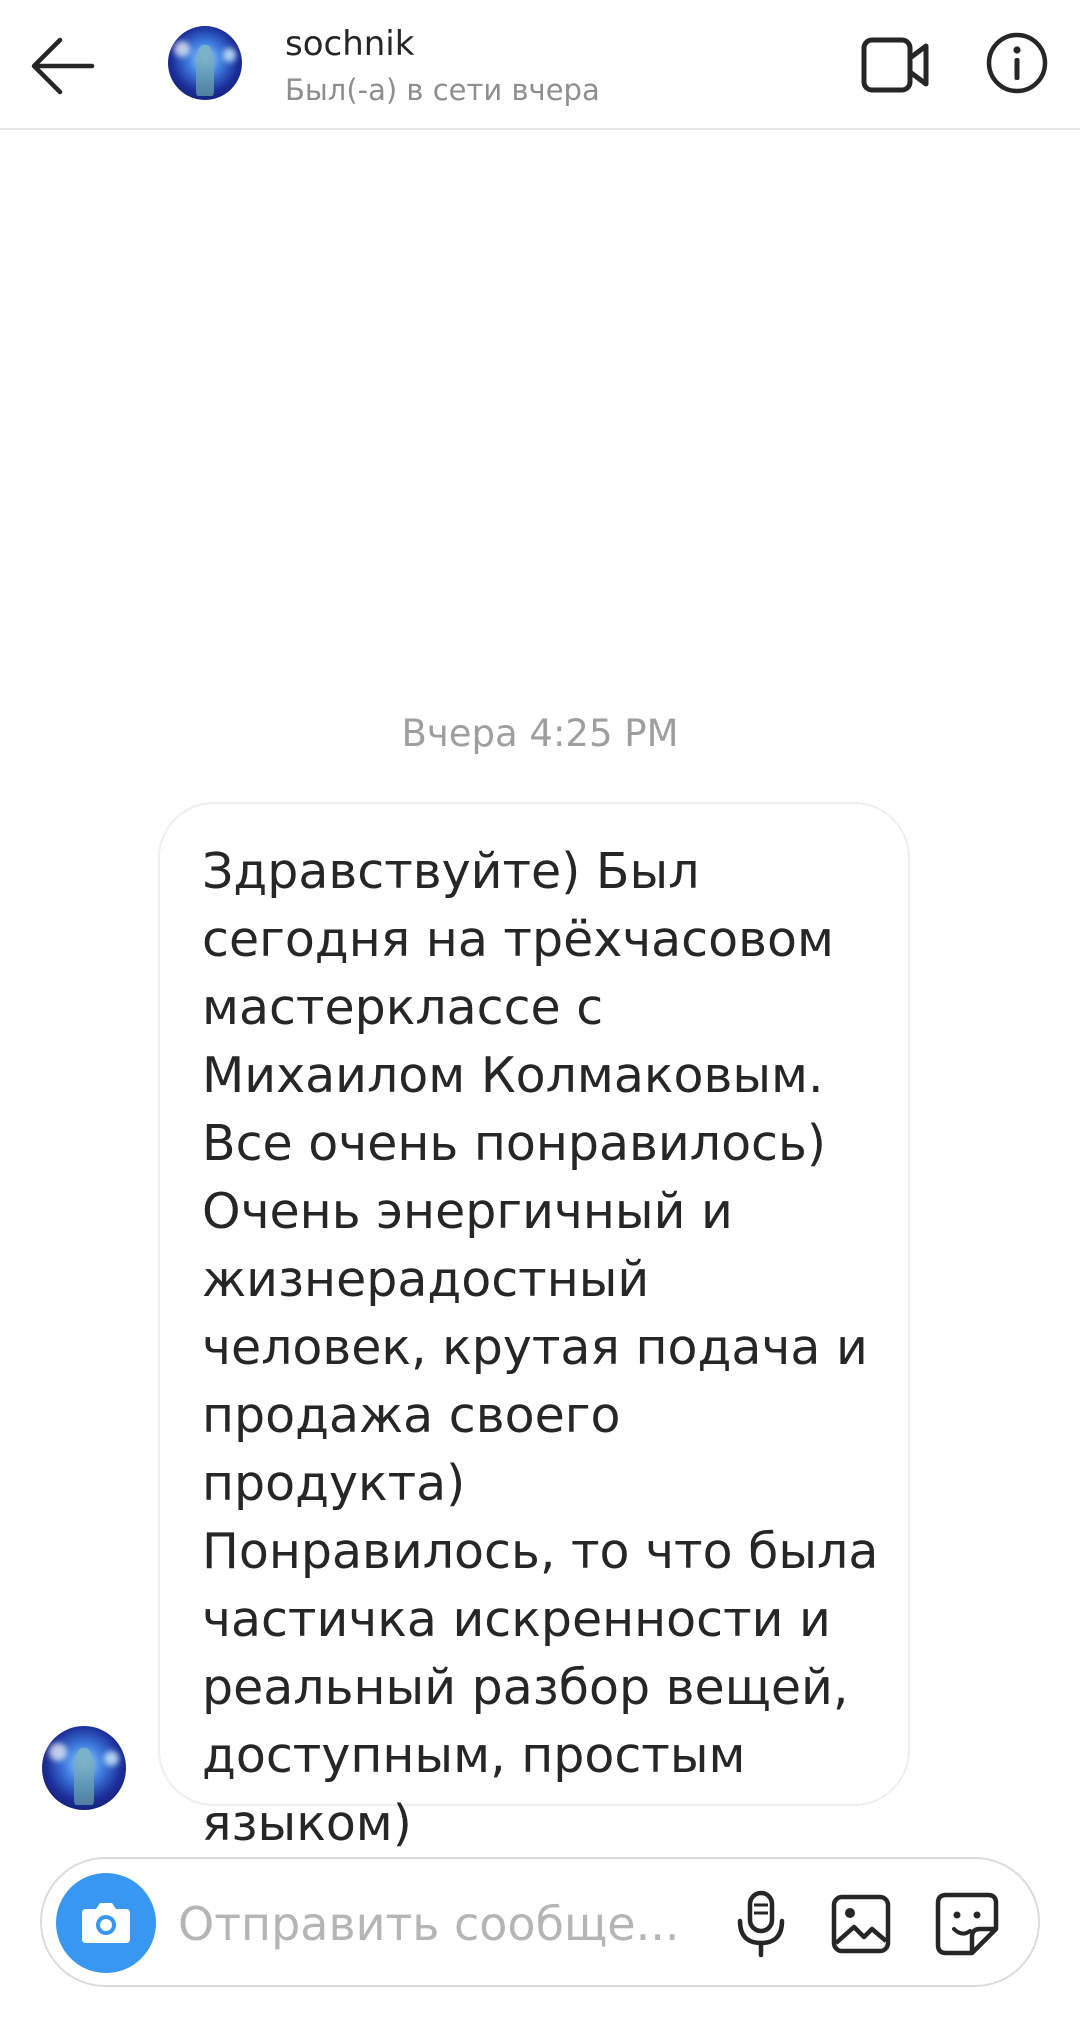  I want to click on gallery-button, so click(861, 1924).